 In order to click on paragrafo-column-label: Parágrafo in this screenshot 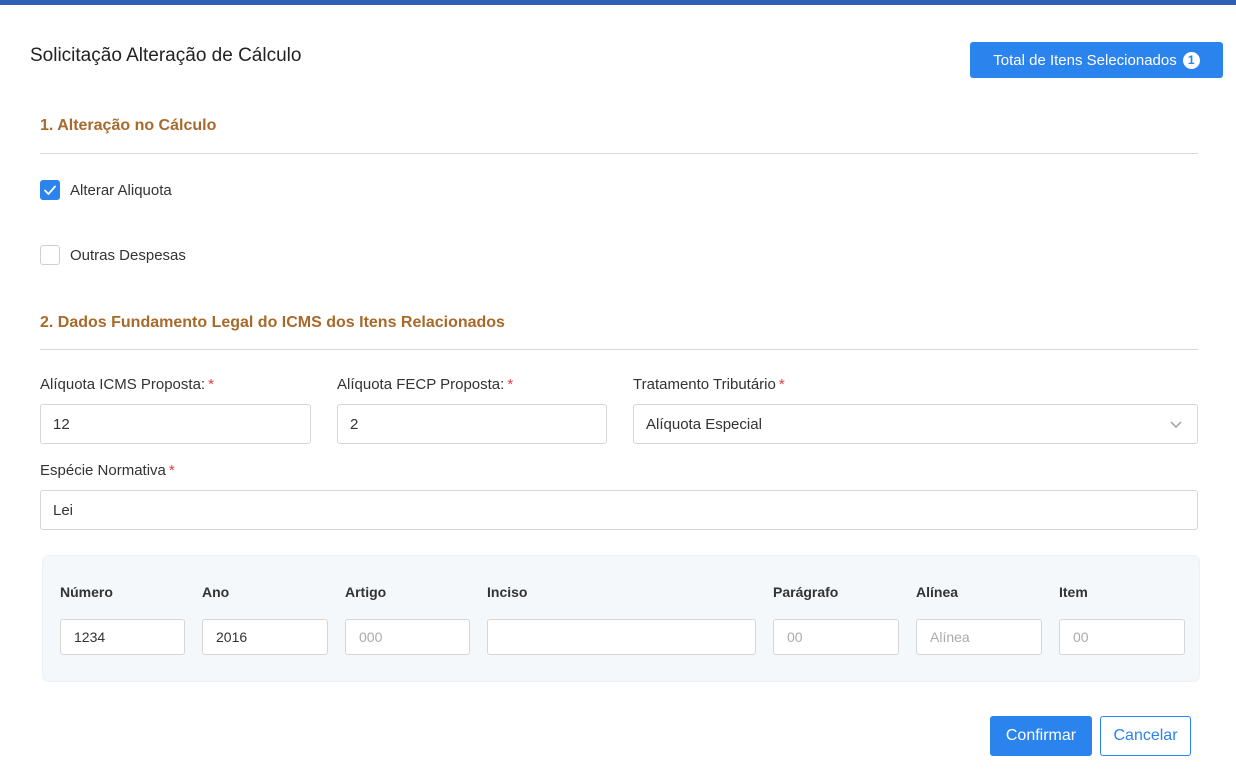, I will do `click(806, 592)`.